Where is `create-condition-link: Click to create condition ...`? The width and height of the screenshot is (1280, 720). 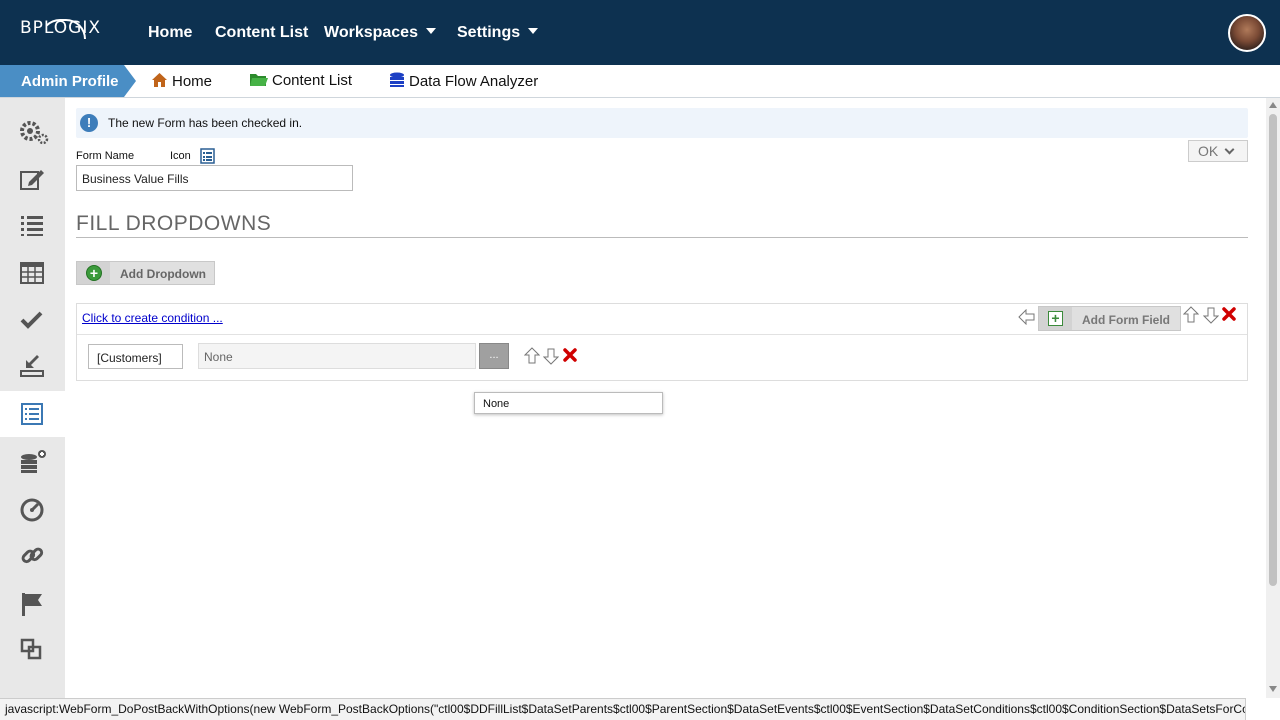 create-condition-link: Click to create condition ... is located at coordinates (152, 318).